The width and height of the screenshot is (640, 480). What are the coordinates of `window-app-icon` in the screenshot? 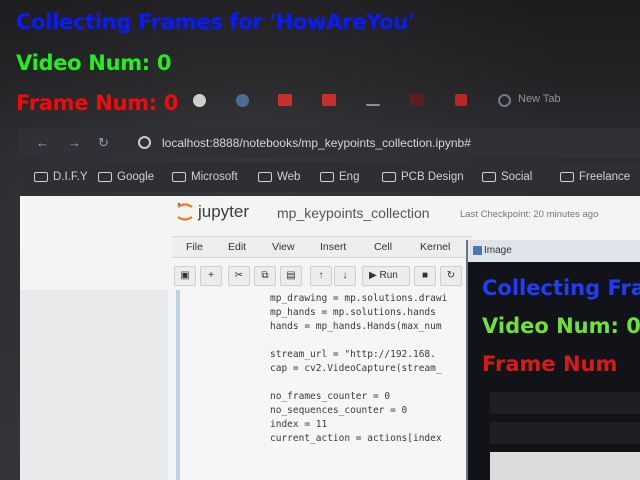 It's located at (477, 250).